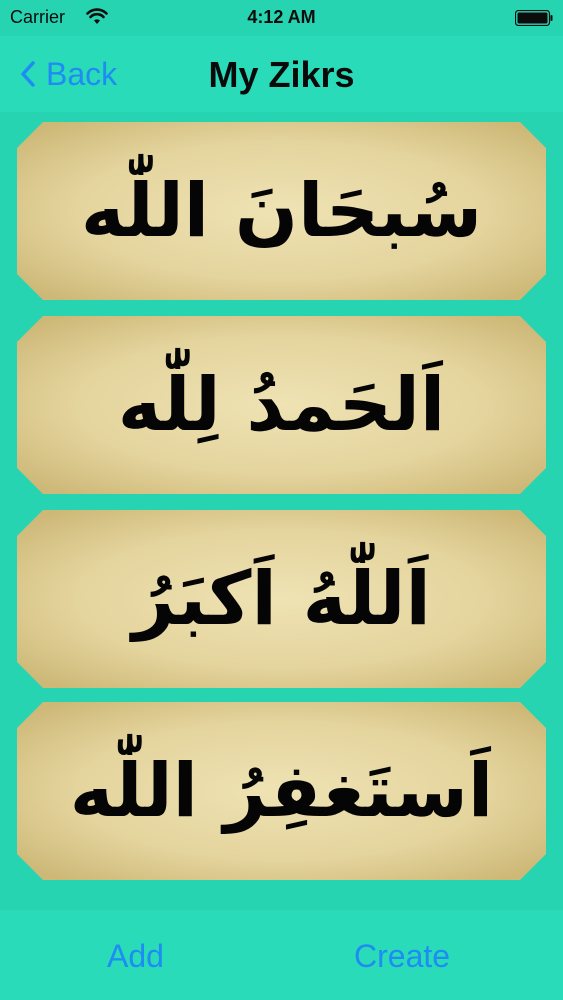 Image resolution: width=563 pixels, height=1000 pixels. What do you see at coordinates (28, 74) in the screenshot?
I see `chevron-left-icon` at bounding box center [28, 74].